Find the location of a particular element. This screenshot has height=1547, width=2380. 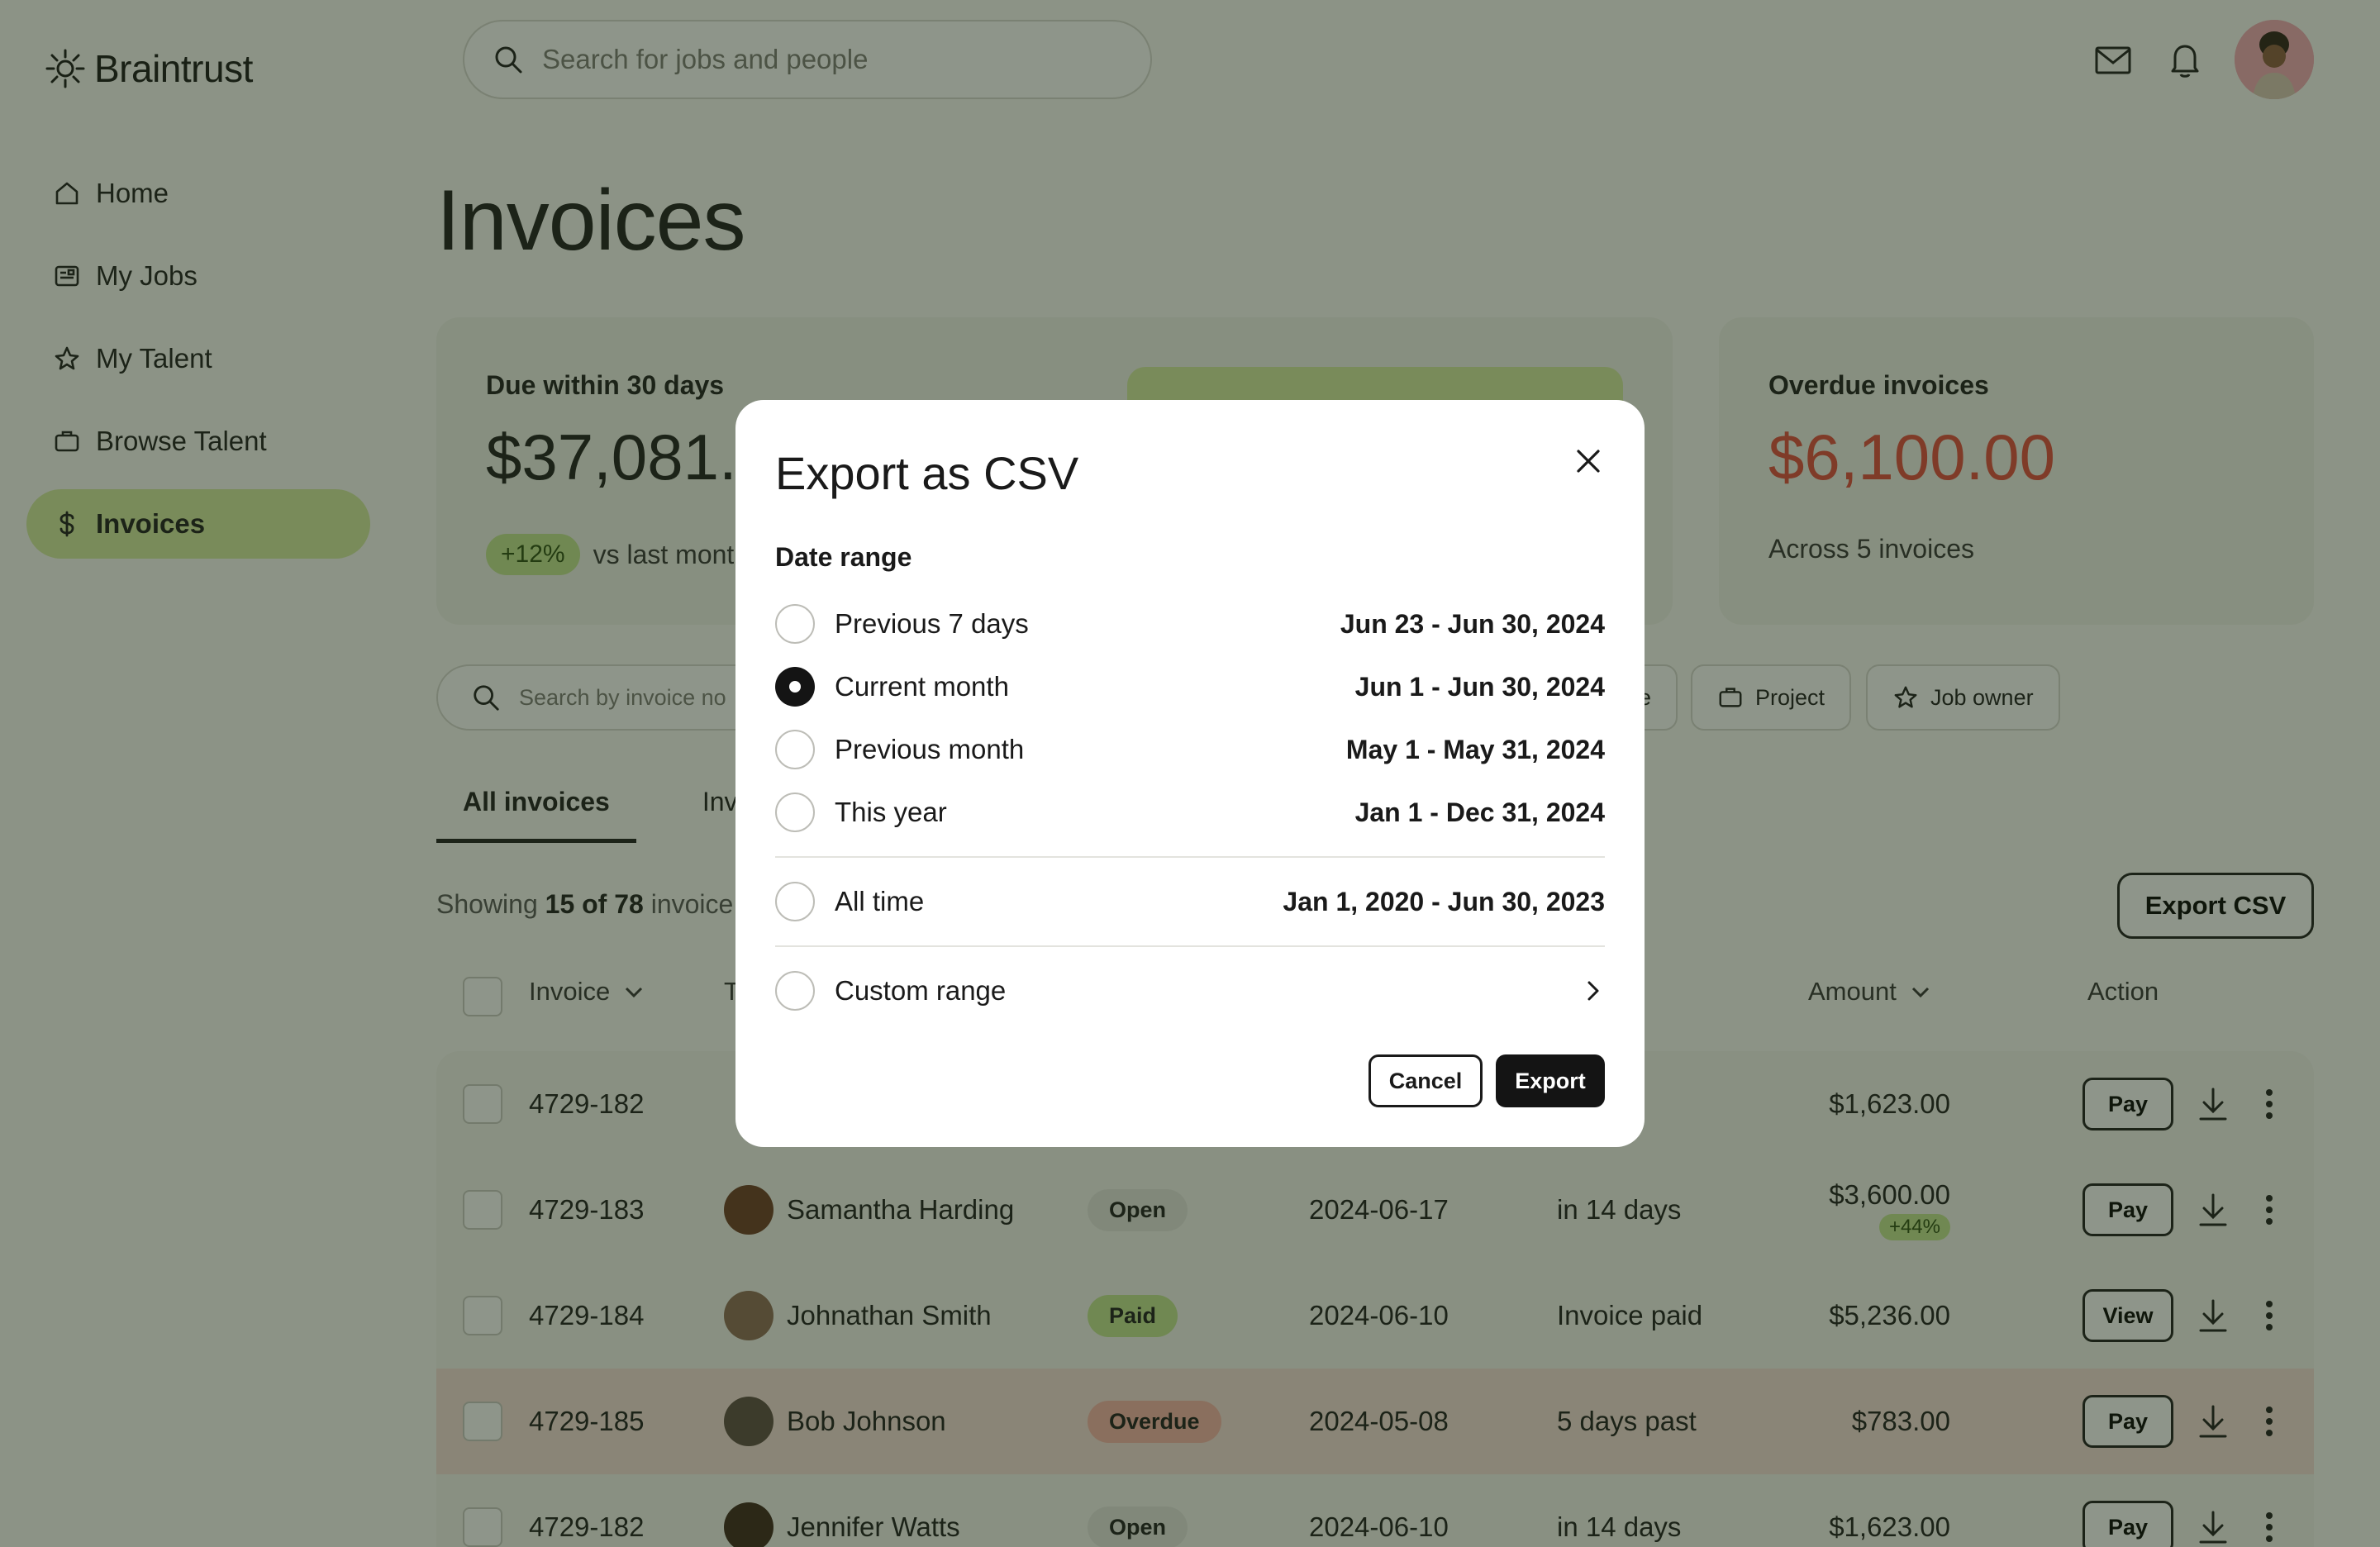

radio-button-selected is located at coordinates (795, 687).